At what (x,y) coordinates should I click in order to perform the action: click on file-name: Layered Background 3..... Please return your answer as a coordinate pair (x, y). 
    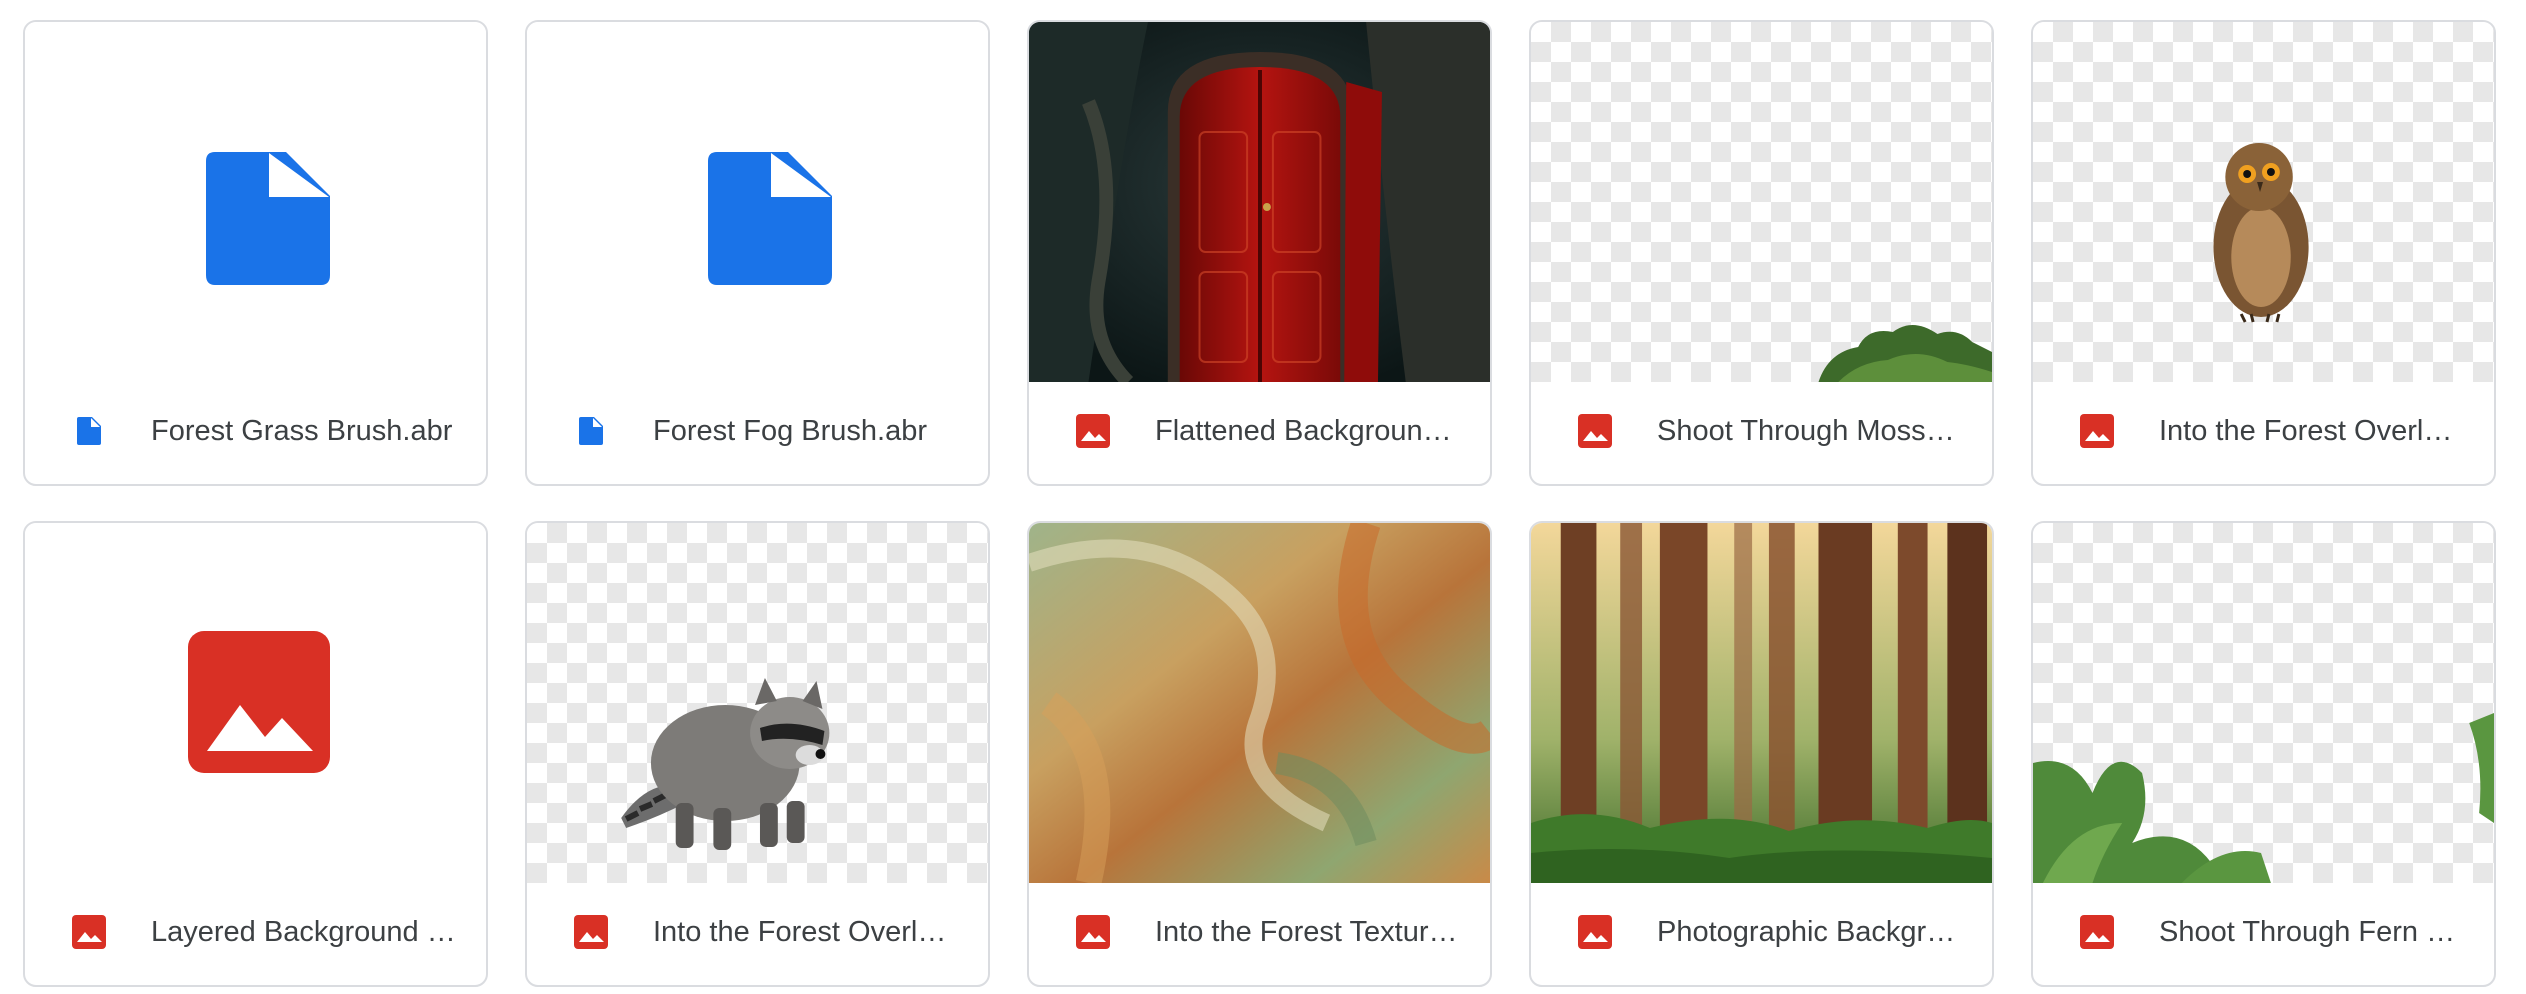
    Looking at the image, I should click on (304, 931).